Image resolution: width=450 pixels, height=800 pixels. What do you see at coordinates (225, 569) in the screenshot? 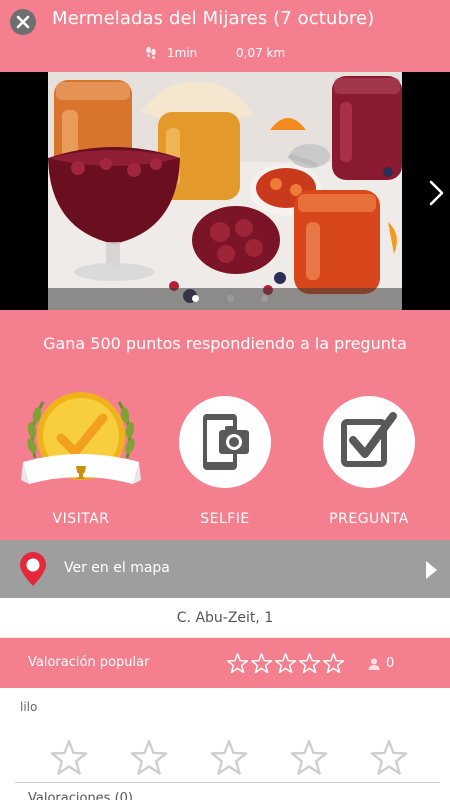
I see `view-map-row: Ver en el mapa` at bounding box center [225, 569].